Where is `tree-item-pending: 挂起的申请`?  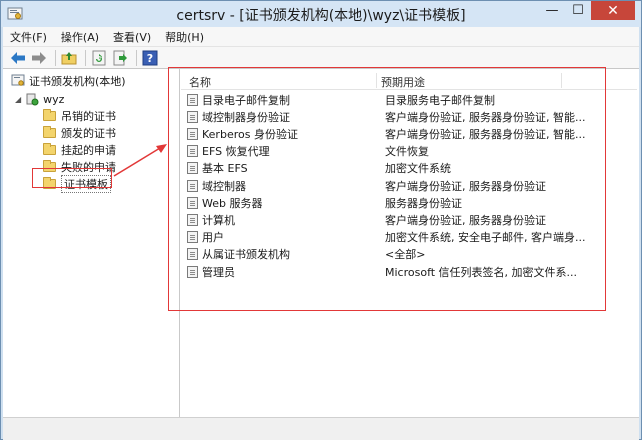 tree-item-pending: 挂起的申请 is located at coordinates (79, 150).